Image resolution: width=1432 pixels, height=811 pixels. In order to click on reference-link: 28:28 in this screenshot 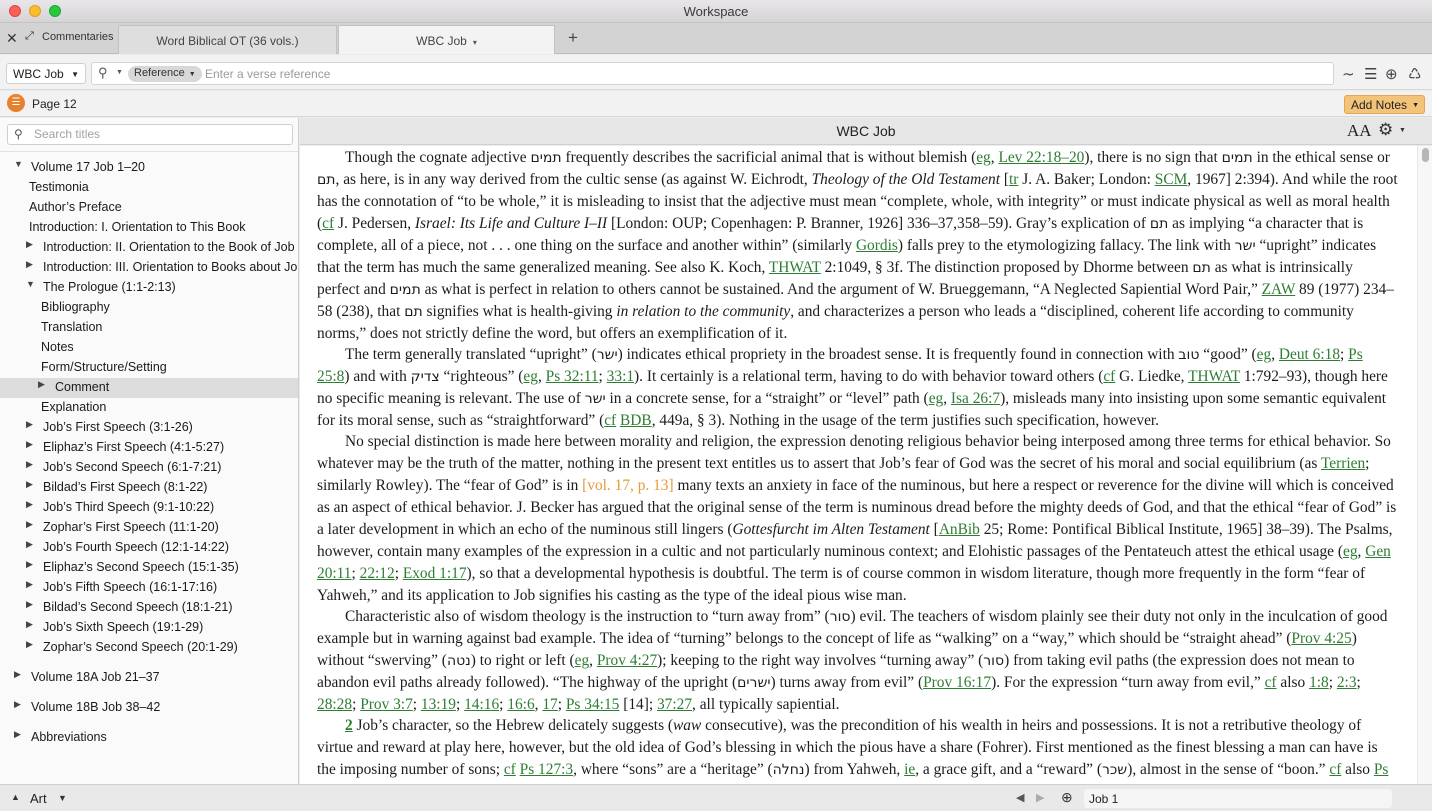, I will do `click(334, 704)`.